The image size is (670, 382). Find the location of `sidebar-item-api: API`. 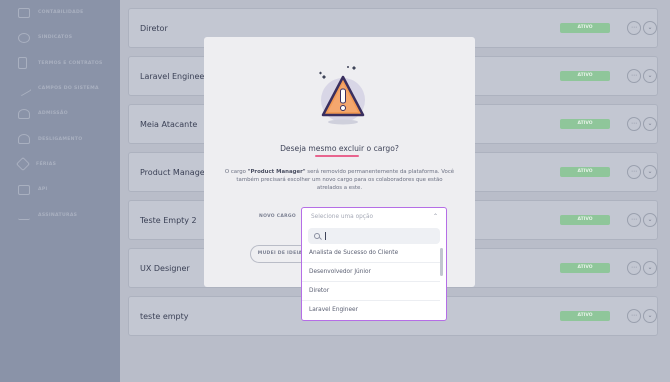

sidebar-item-api: API is located at coordinates (60, 189).